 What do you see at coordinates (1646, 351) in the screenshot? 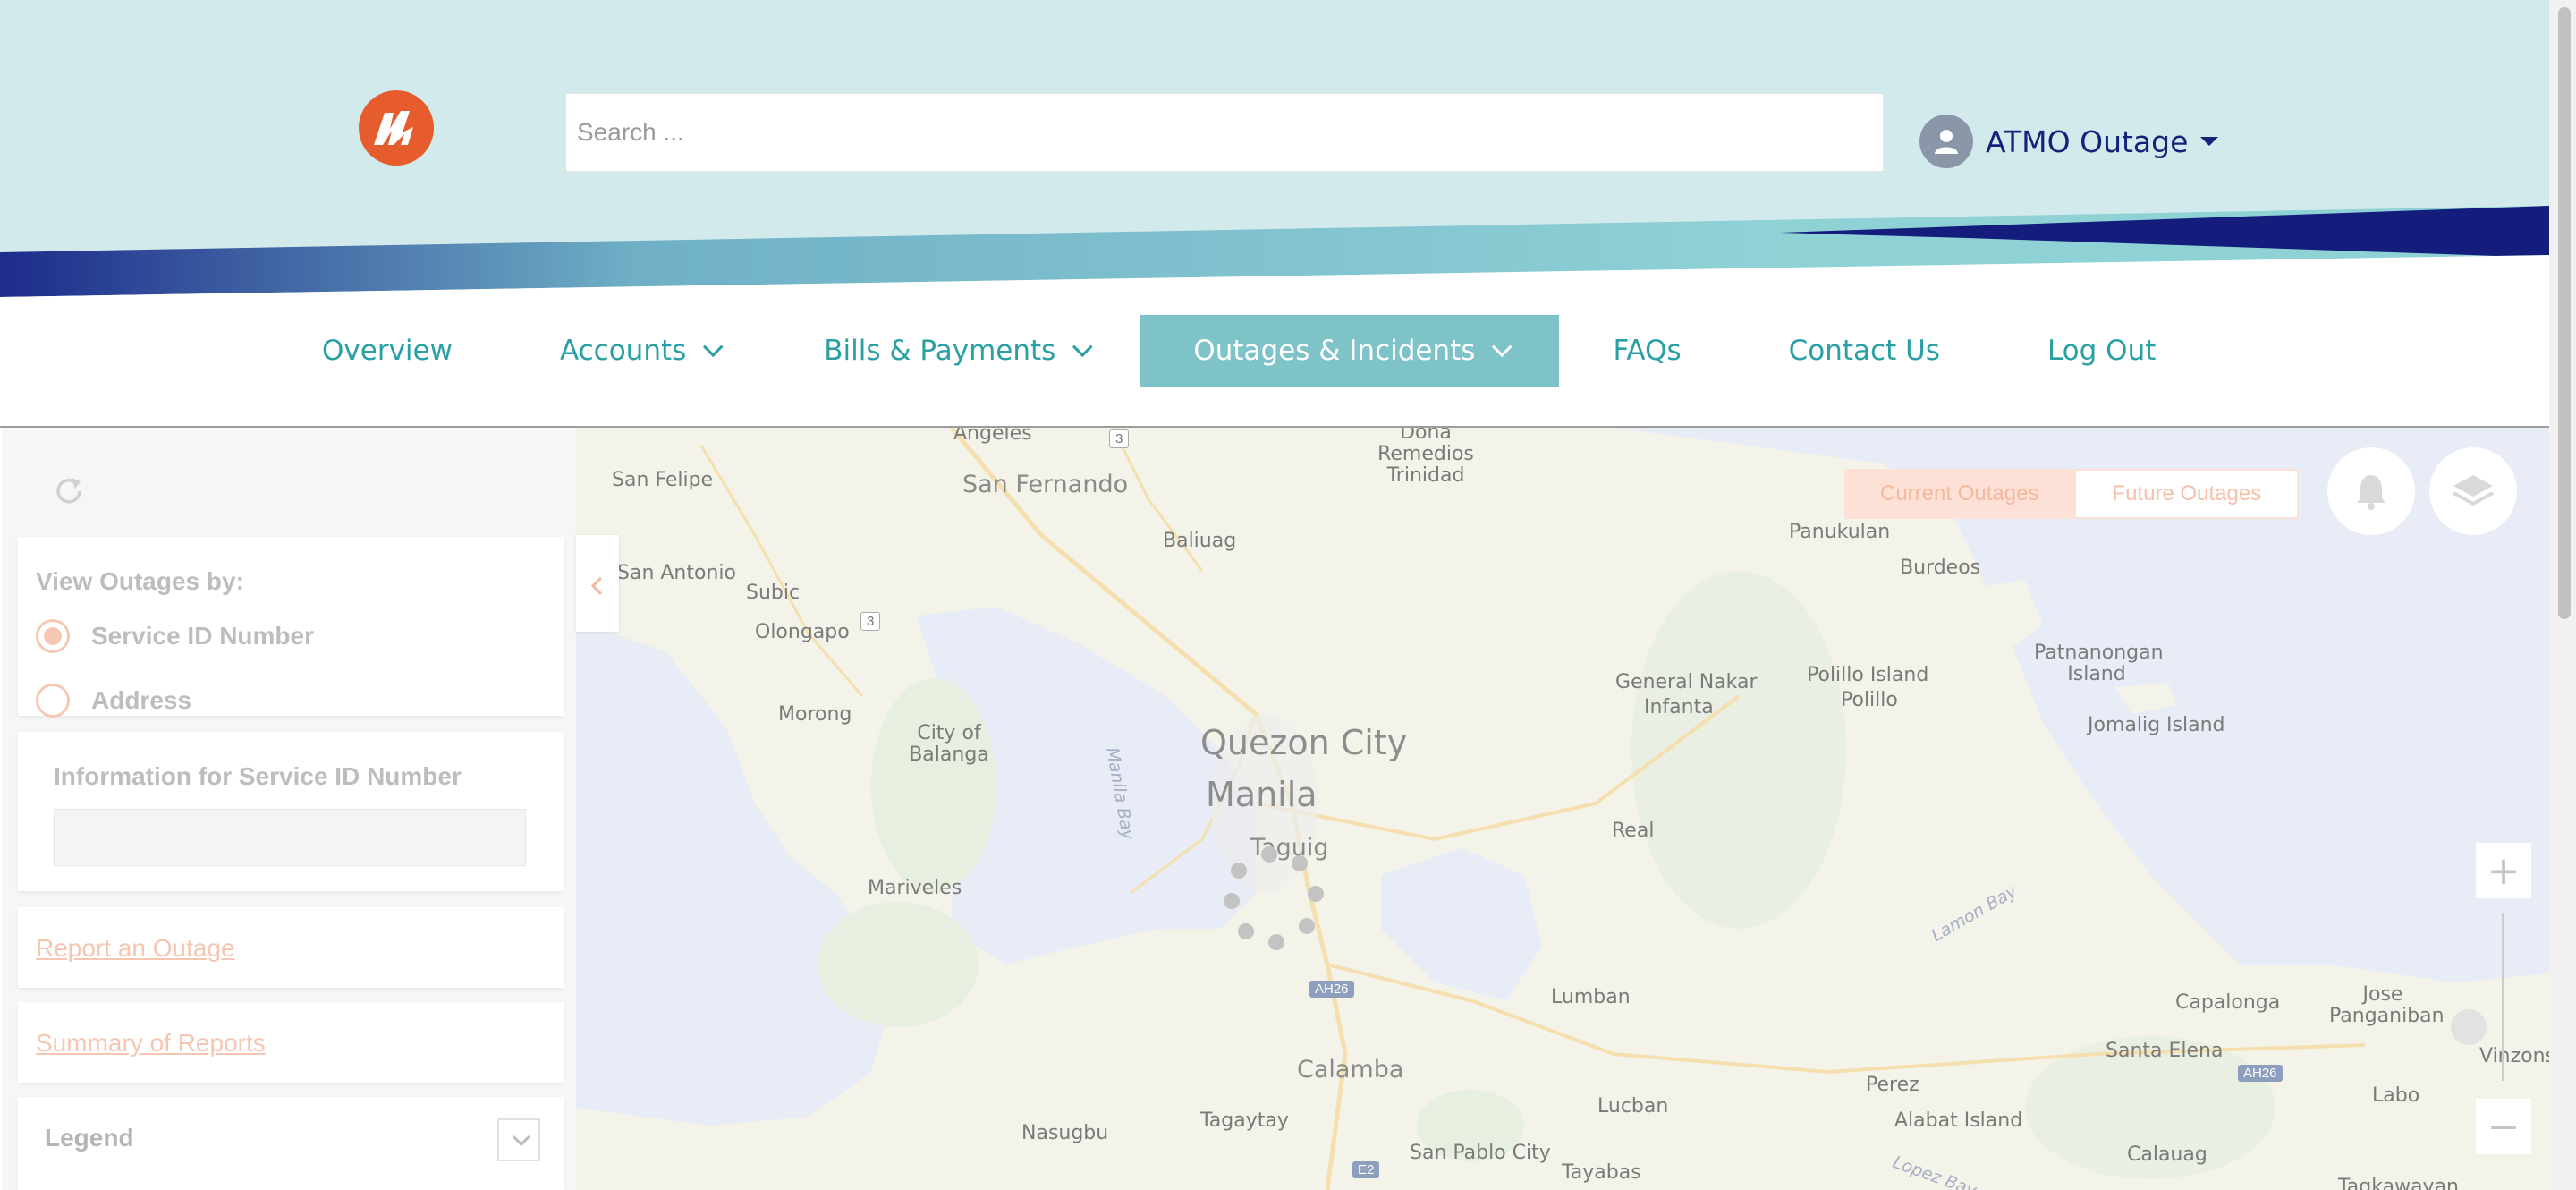
I see `nav-faqs: FAQs` at bounding box center [1646, 351].